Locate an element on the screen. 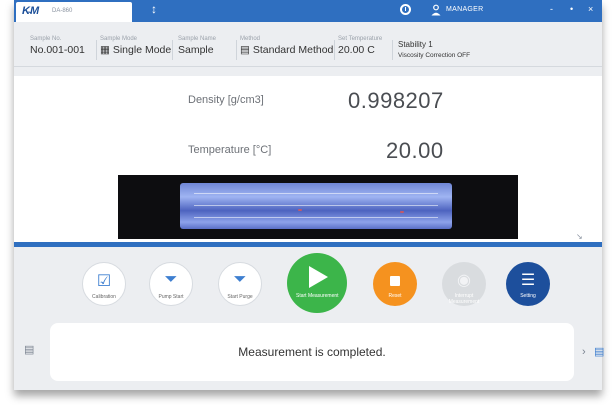 Image resolution: width=614 pixels, height=405 pixels. method-row: ▤ Standard Method is located at coordinates (286, 50).